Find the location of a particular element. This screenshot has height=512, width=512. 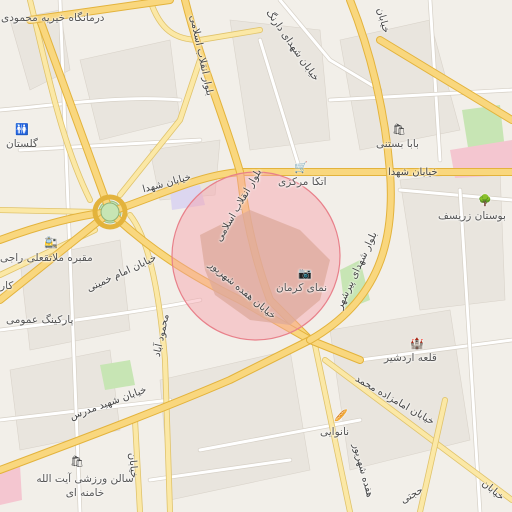

train-icon: 🚉 is located at coordinates (51, 242).